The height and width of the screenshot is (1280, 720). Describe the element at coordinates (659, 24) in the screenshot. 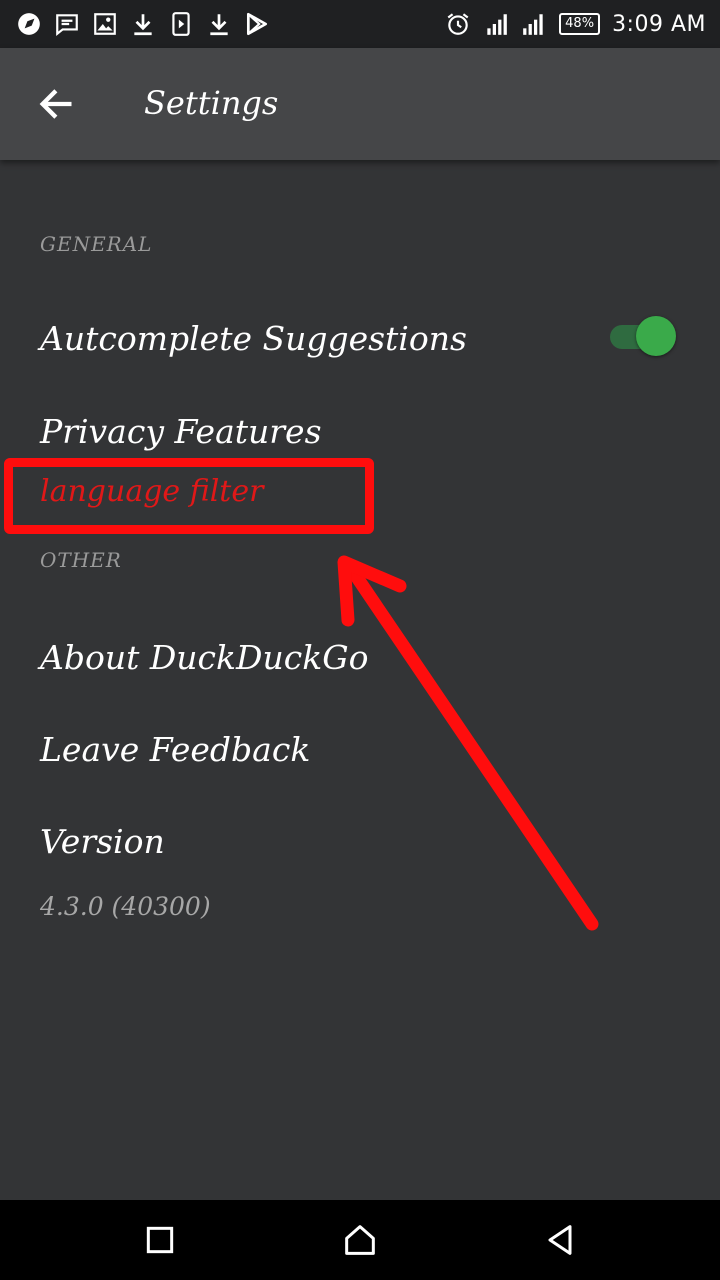

I see `status-clock: 3:09 AM` at that location.